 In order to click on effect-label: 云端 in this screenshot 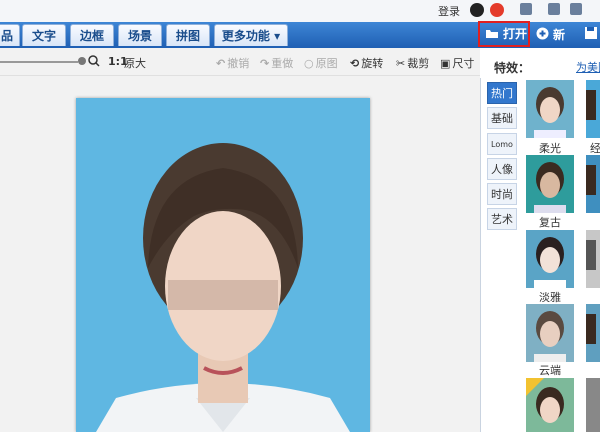, I will do `click(550, 370)`.